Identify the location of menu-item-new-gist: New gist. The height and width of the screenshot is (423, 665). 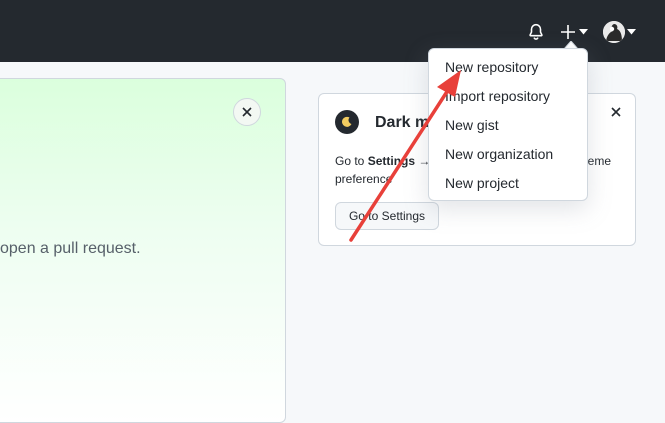
(508, 125).